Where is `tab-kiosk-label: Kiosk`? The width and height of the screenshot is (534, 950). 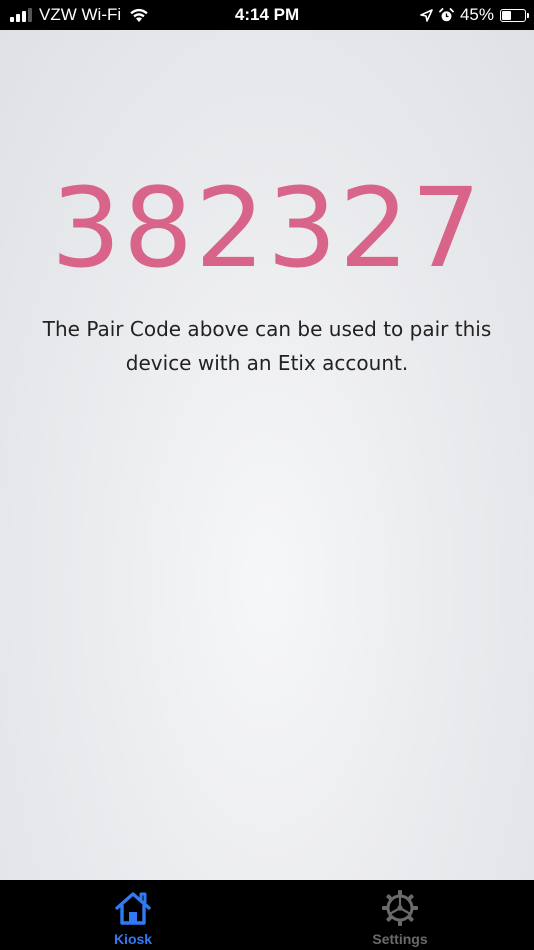 tab-kiosk-label: Kiosk is located at coordinates (133, 939).